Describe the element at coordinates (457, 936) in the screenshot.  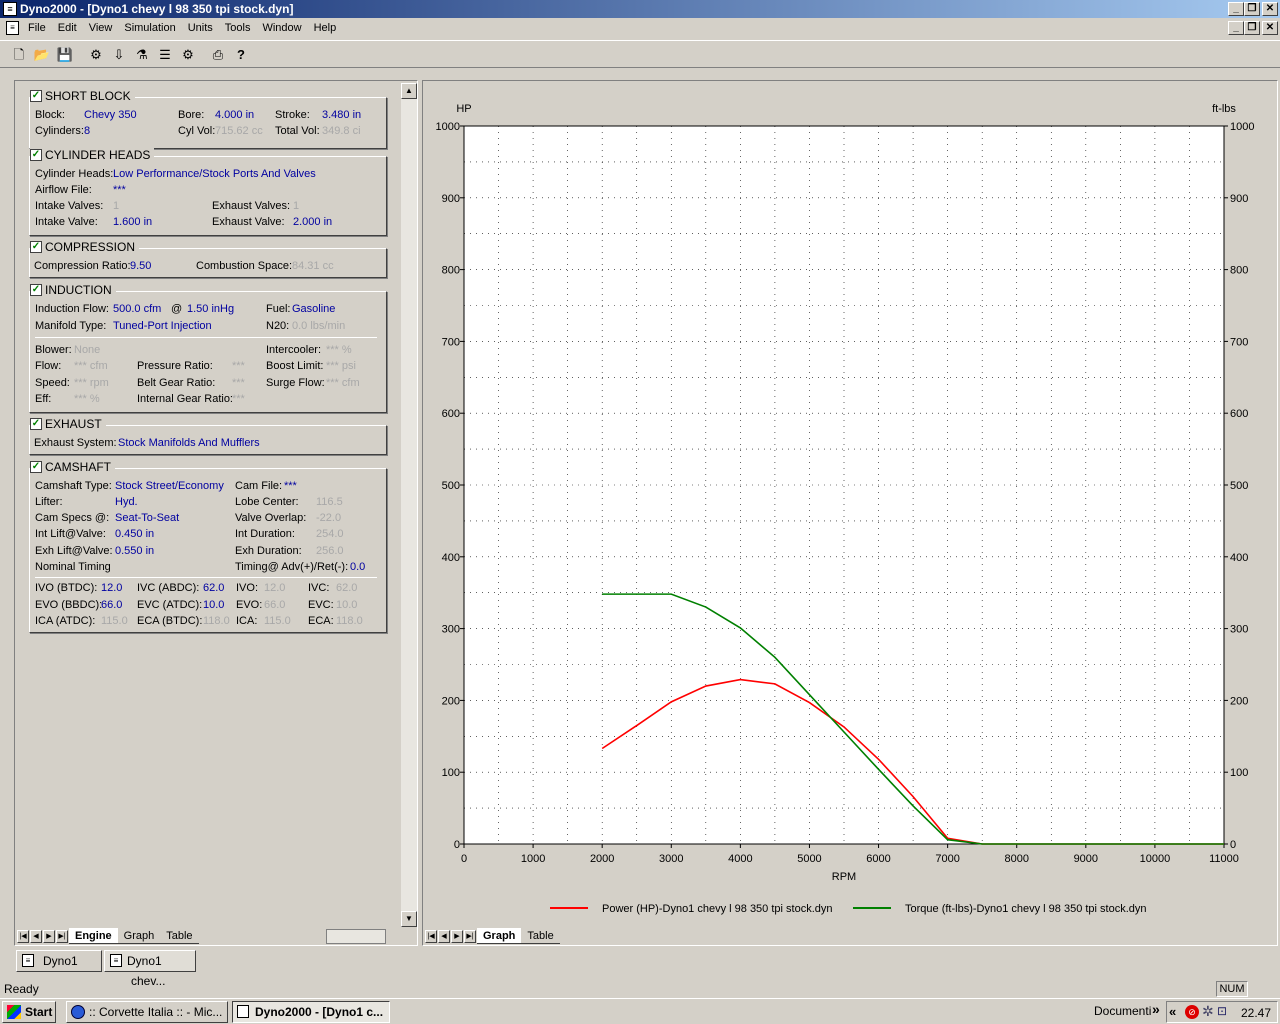
I see `graph-next-tab-button: ▶` at that location.